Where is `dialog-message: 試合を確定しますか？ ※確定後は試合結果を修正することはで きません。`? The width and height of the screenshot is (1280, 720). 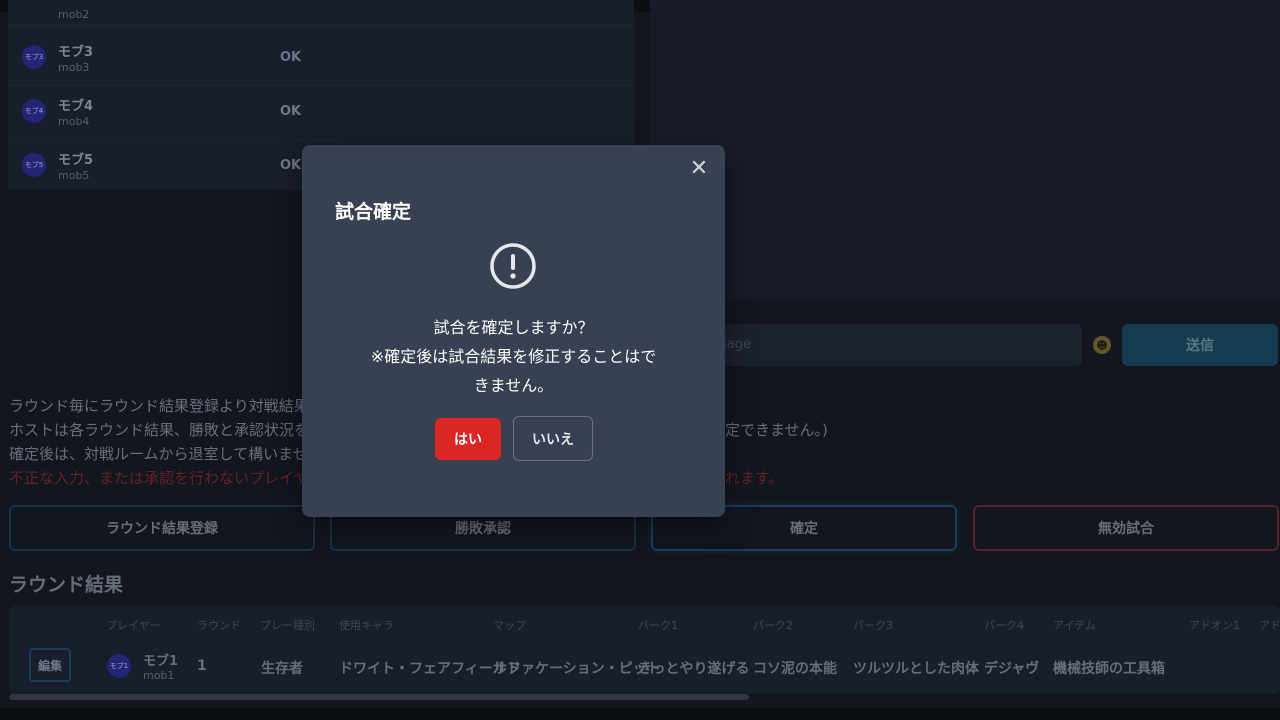 dialog-message: 試合を確定しますか？ ※確定後は試合結果を修正することはで きません。 is located at coordinates (513, 356).